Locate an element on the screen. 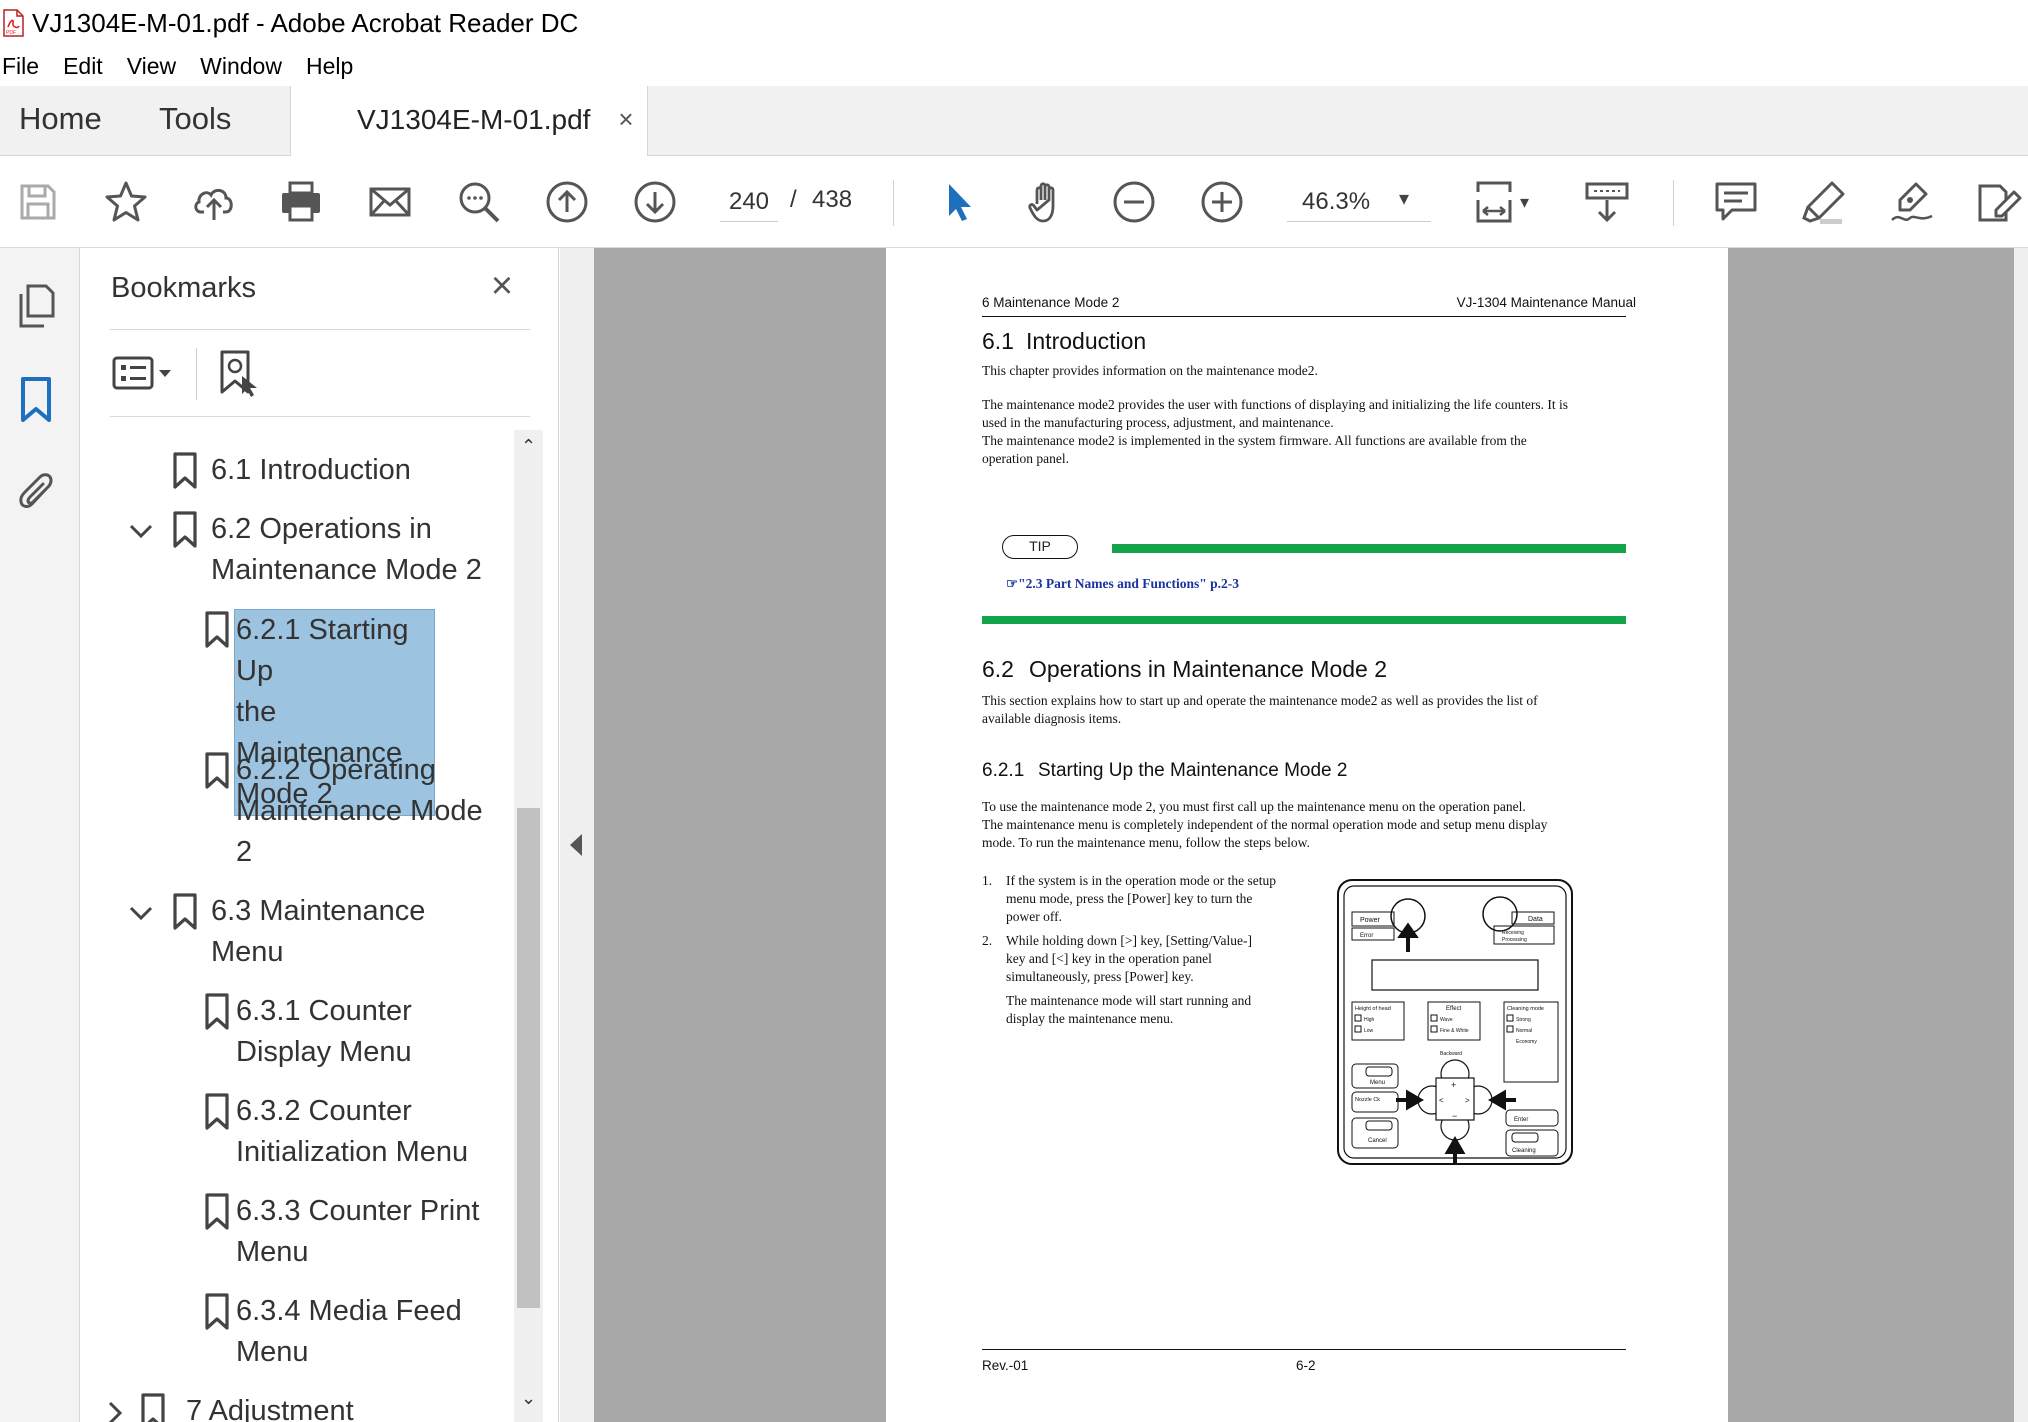 The height and width of the screenshot is (1422, 2028). bookmark-item: 6.1 Introduction is located at coordinates (296, 470).